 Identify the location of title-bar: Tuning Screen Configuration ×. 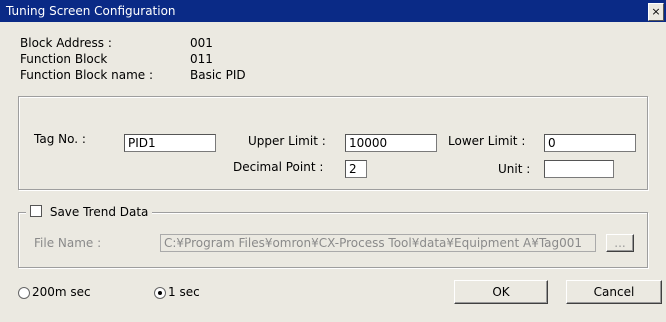
(333, 11).